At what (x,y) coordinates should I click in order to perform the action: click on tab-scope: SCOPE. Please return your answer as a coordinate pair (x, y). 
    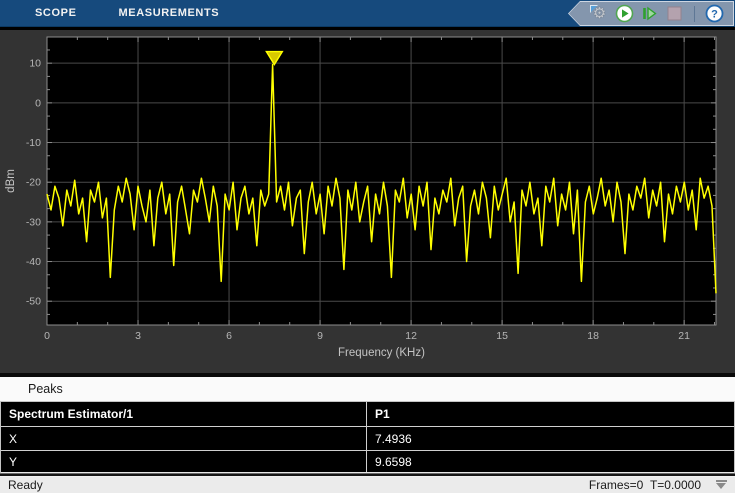
    Looking at the image, I should click on (56, 13).